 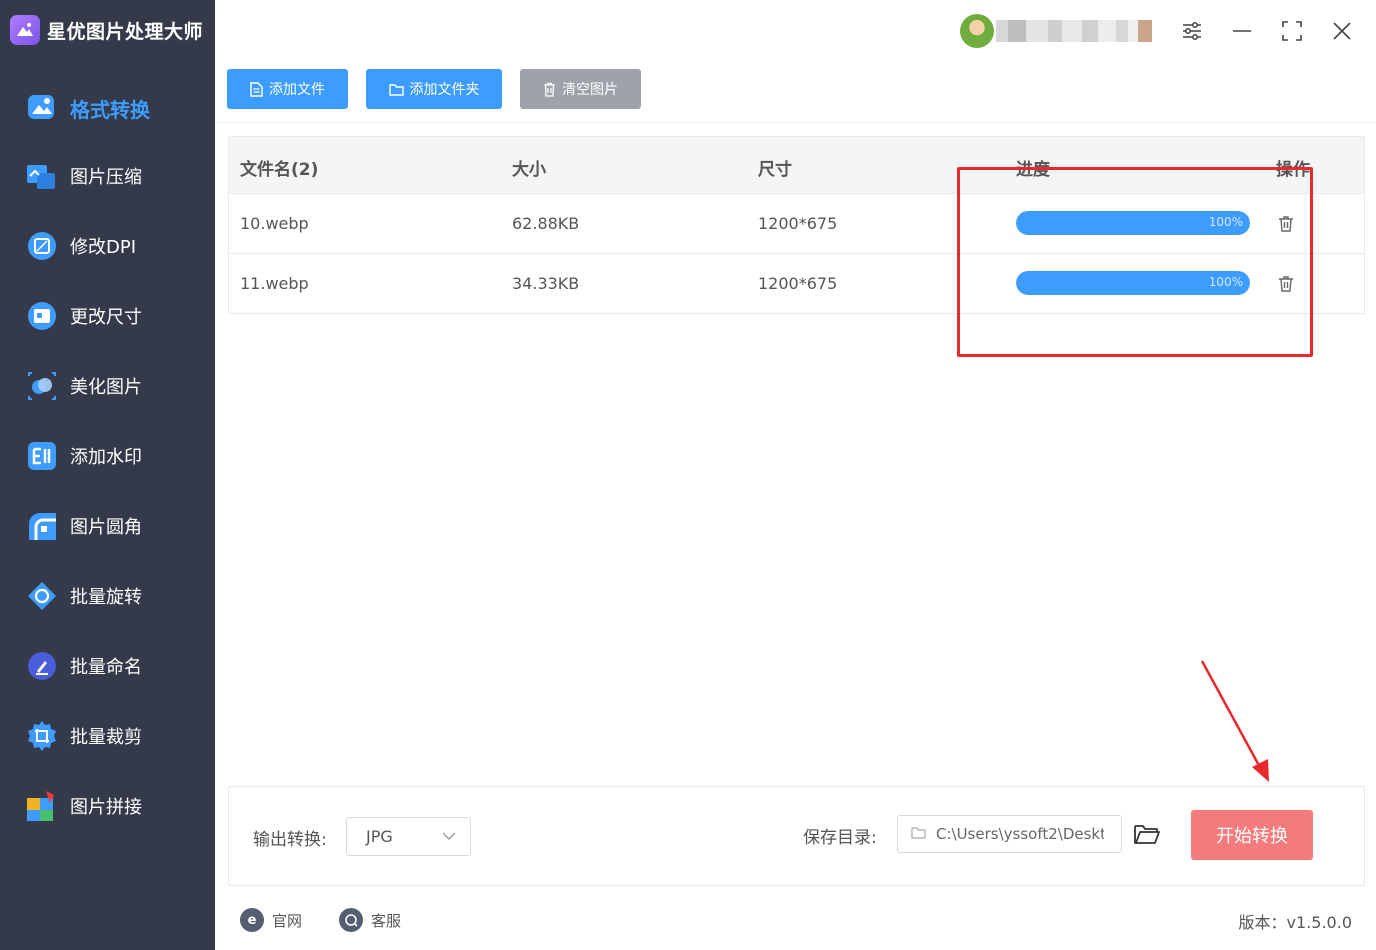 I want to click on format-convert-icon, so click(x=41, y=107).